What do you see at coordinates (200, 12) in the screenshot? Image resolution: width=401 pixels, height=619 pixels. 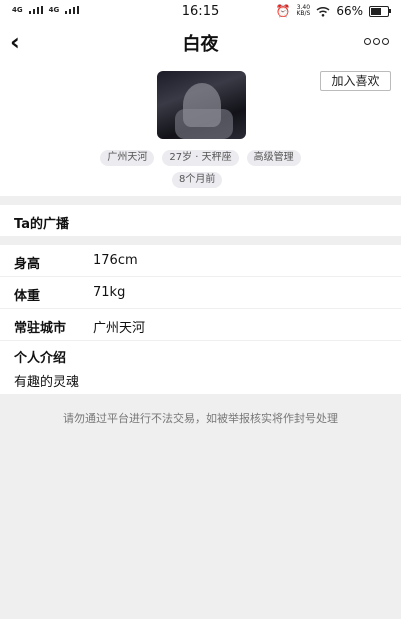 I see `status-bar: 4G 4G 16:15 ⏰ 3.40 KB/S 66%` at bounding box center [200, 12].